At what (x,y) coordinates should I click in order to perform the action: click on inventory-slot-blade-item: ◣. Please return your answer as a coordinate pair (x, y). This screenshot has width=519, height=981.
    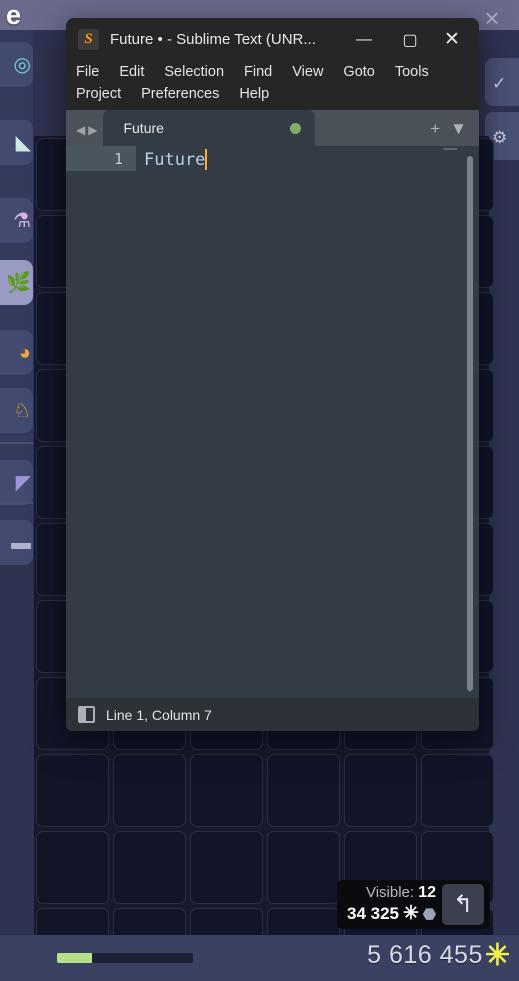
    Looking at the image, I should click on (16, 142).